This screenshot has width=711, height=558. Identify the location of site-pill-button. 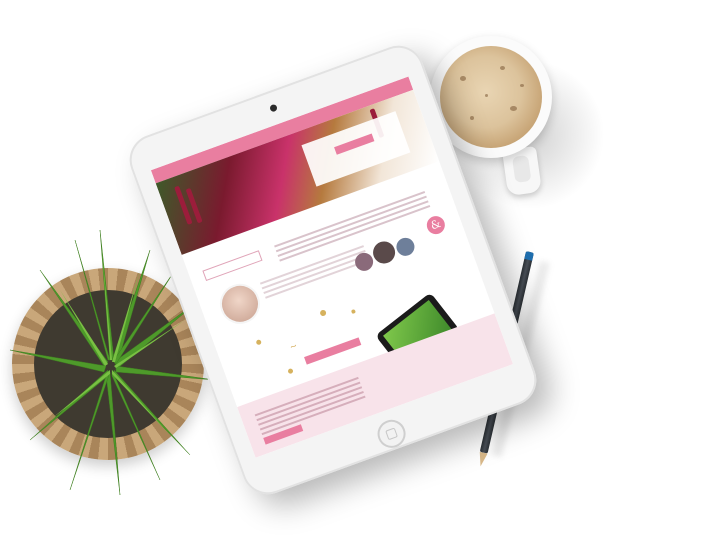
(232, 266).